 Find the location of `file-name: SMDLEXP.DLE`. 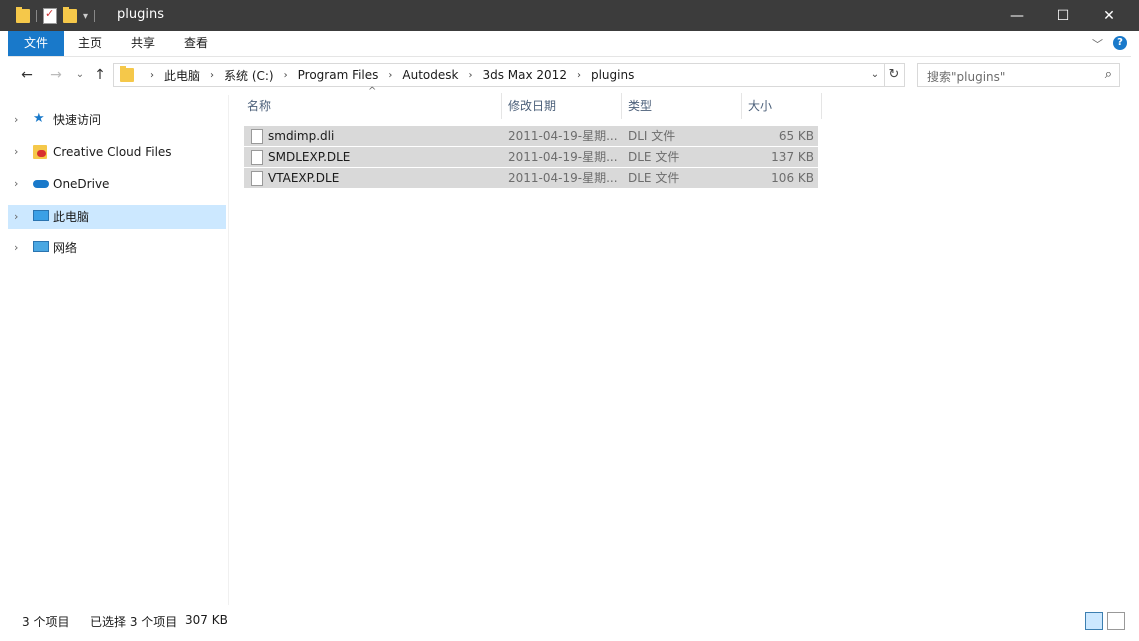

file-name: SMDLEXP.DLE is located at coordinates (309, 157).